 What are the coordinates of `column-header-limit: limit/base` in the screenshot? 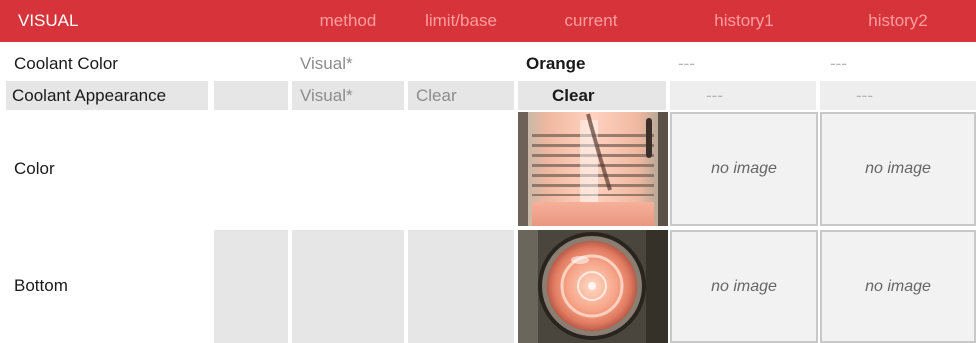 It's located at (461, 20).